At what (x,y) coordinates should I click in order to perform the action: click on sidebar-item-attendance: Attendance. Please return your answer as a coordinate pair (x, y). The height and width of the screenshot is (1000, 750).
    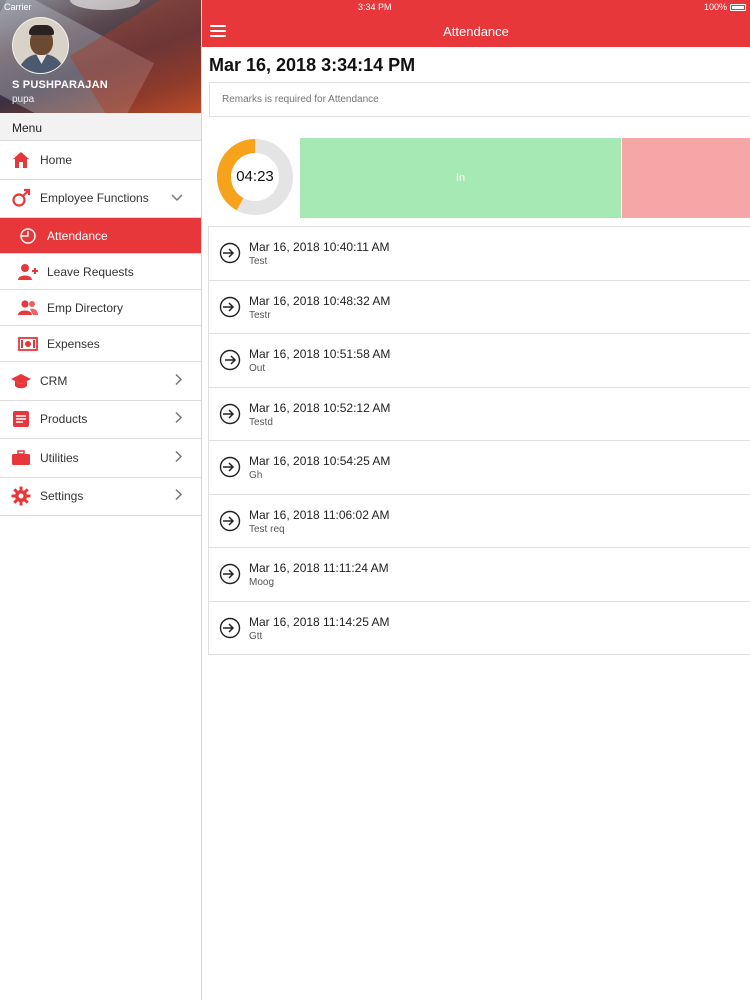
    Looking at the image, I should click on (100, 236).